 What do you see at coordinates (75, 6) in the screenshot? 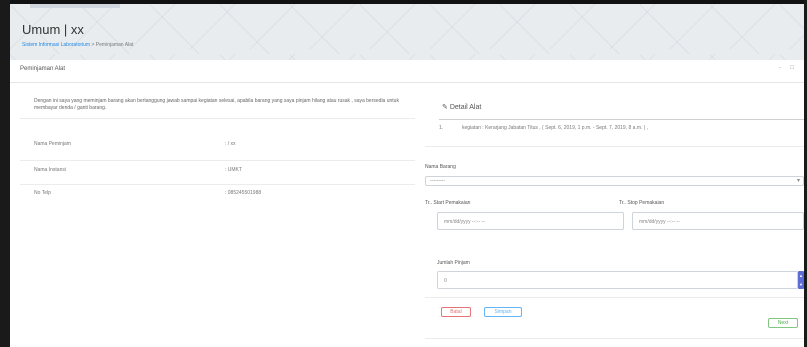
I see `header-accent-bar` at bounding box center [75, 6].